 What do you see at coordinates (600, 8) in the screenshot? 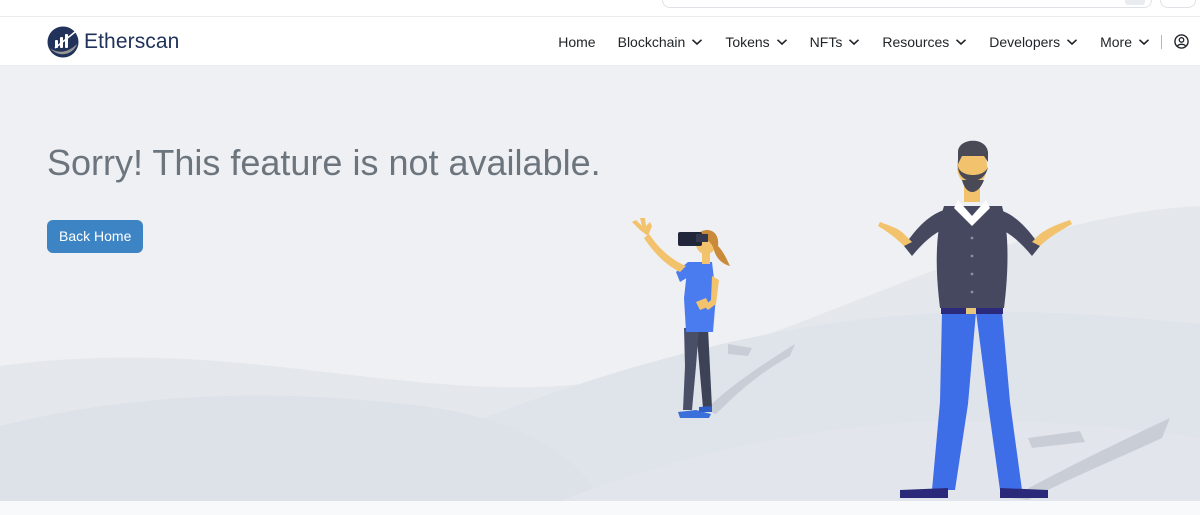
I see `top-utility-bar` at bounding box center [600, 8].